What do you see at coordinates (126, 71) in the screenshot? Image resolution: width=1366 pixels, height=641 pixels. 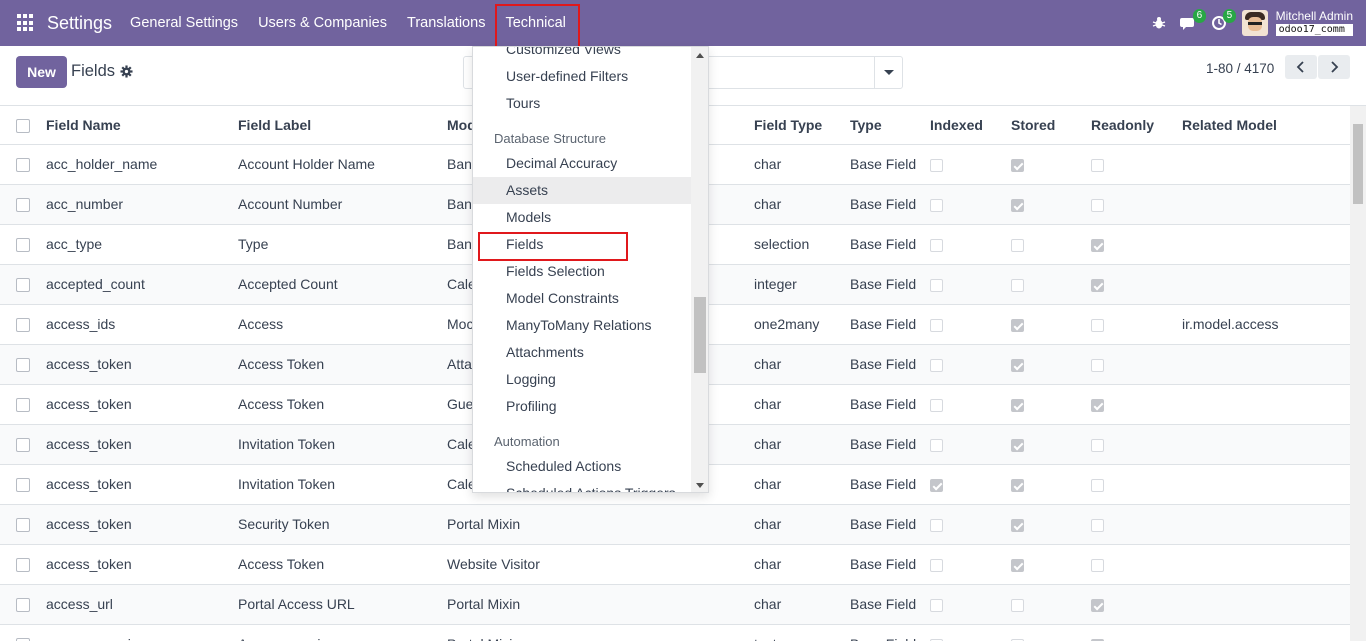 I see `gear-icon` at bounding box center [126, 71].